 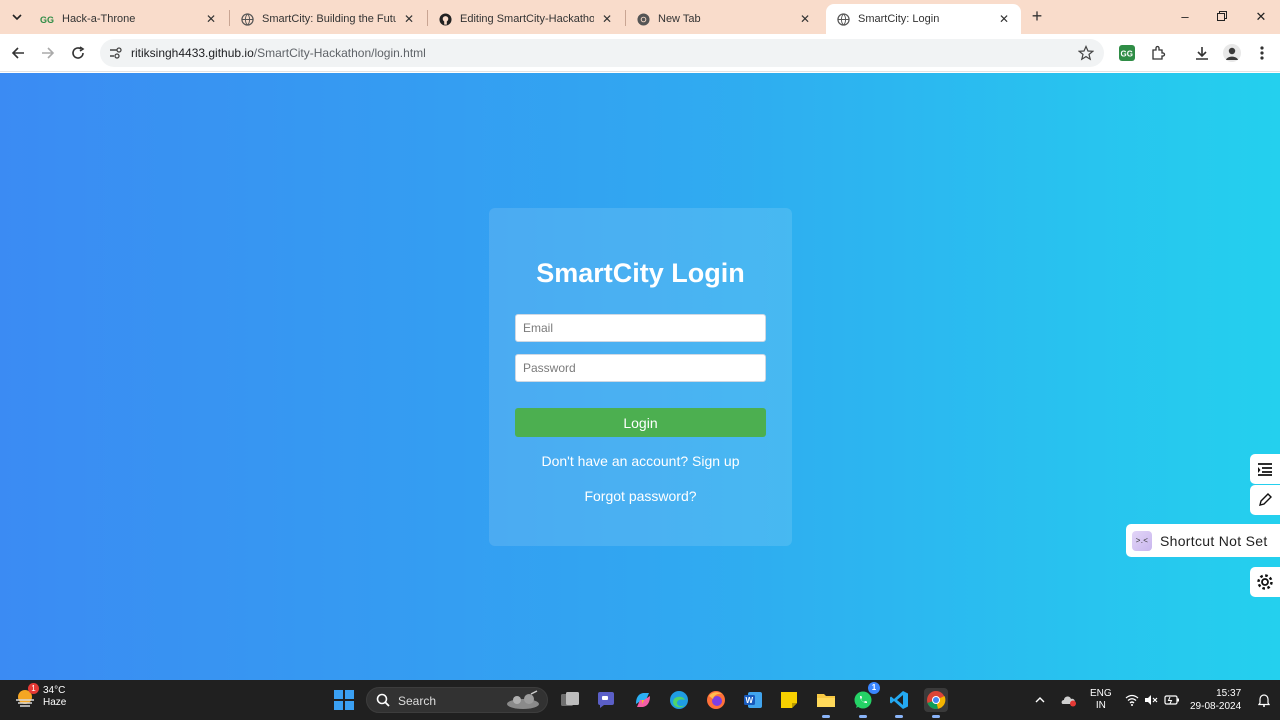 What do you see at coordinates (99, 19) in the screenshot?
I see `tab-title: Hack-a-Throne` at bounding box center [99, 19].